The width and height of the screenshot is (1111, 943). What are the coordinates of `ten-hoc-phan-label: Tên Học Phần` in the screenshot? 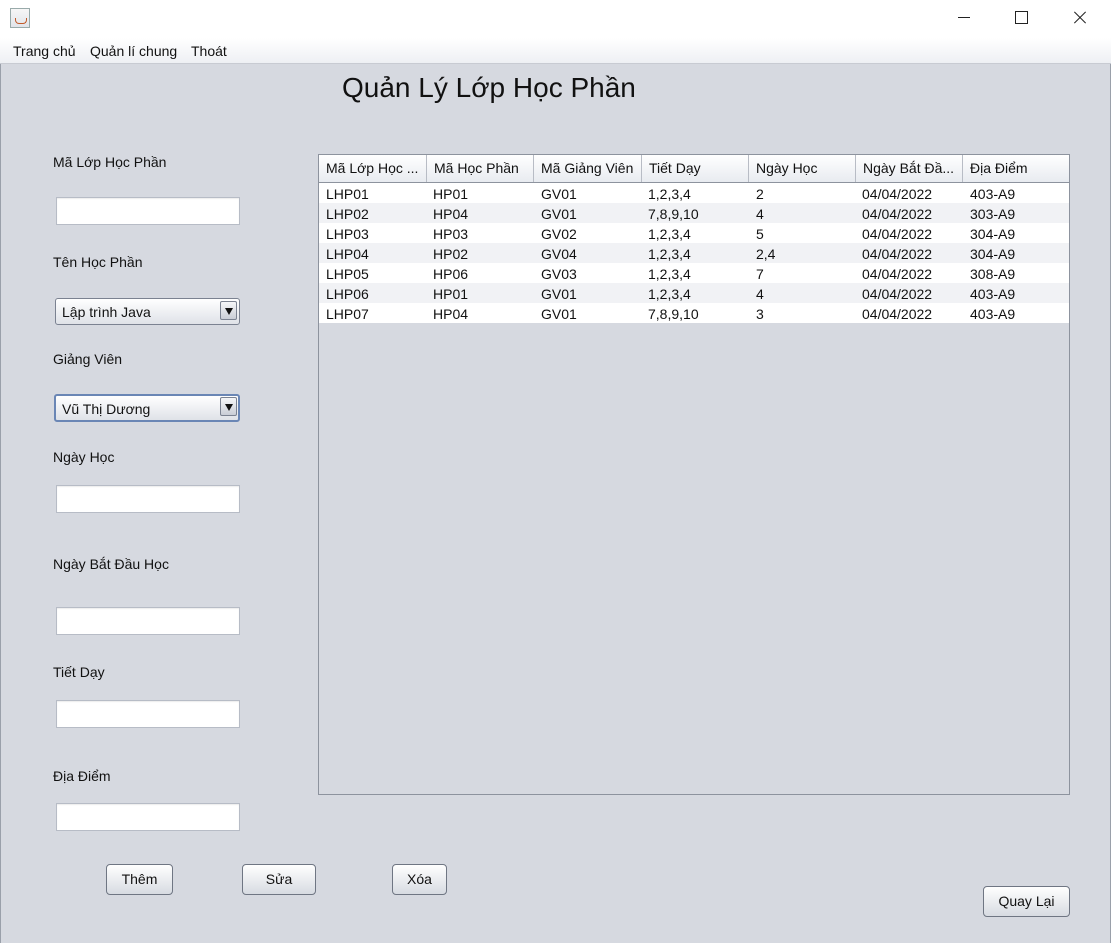 It's located at (98, 262).